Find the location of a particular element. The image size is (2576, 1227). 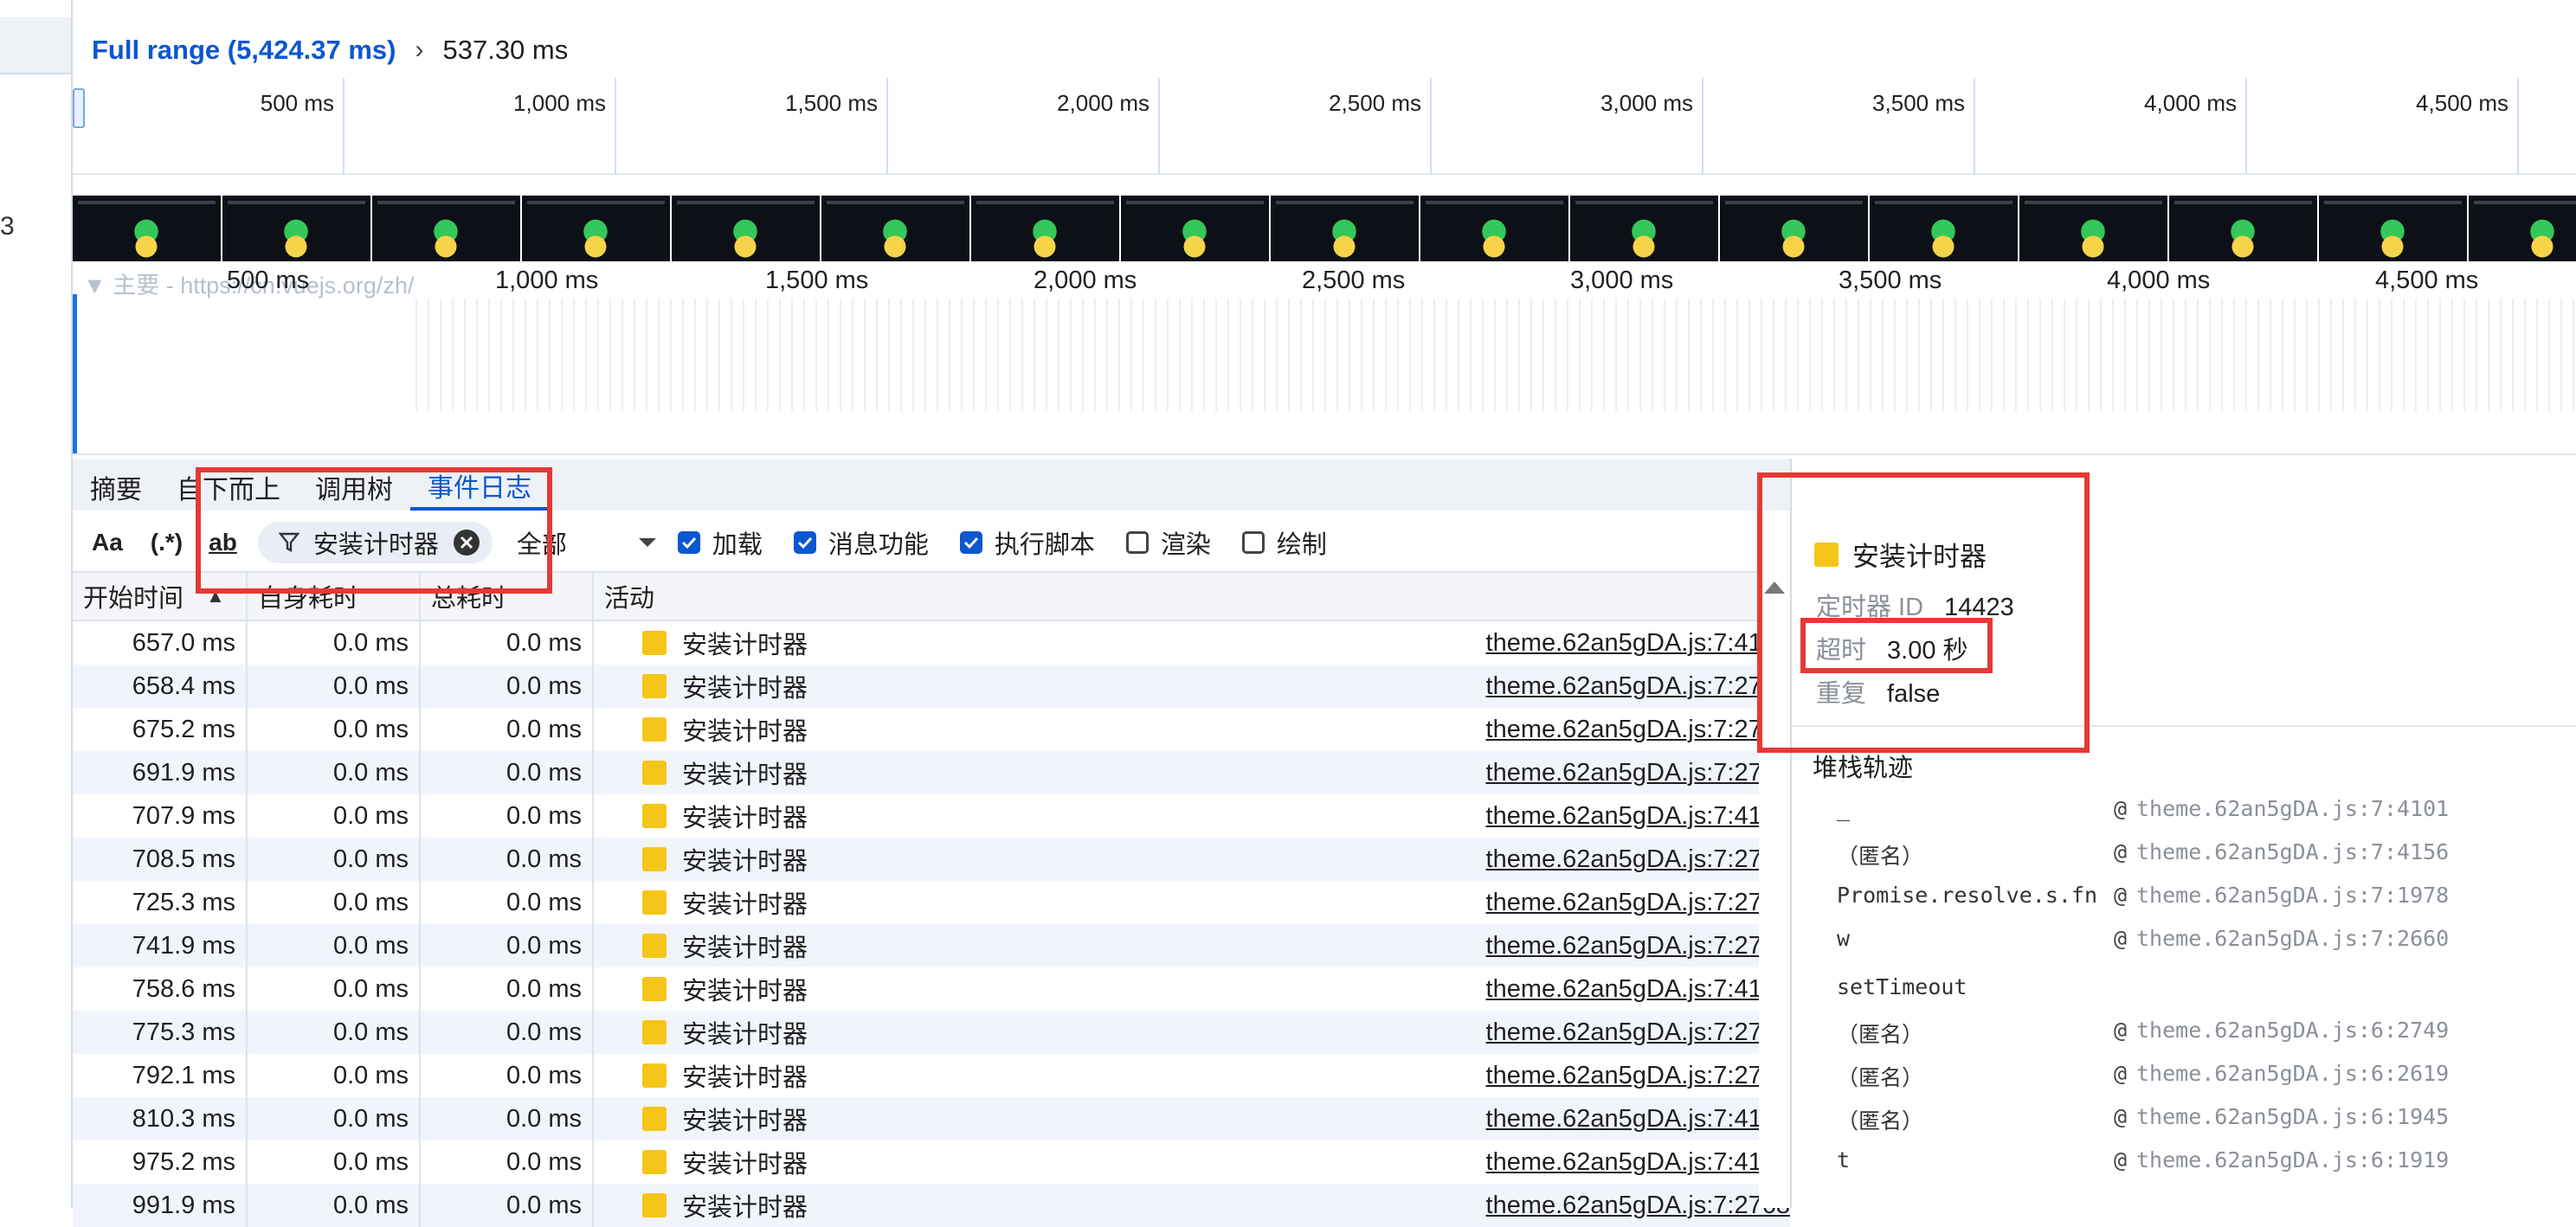

breadcrumb-full-range: Full range (5,424.37 ms) is located at coordinates (244, 51).